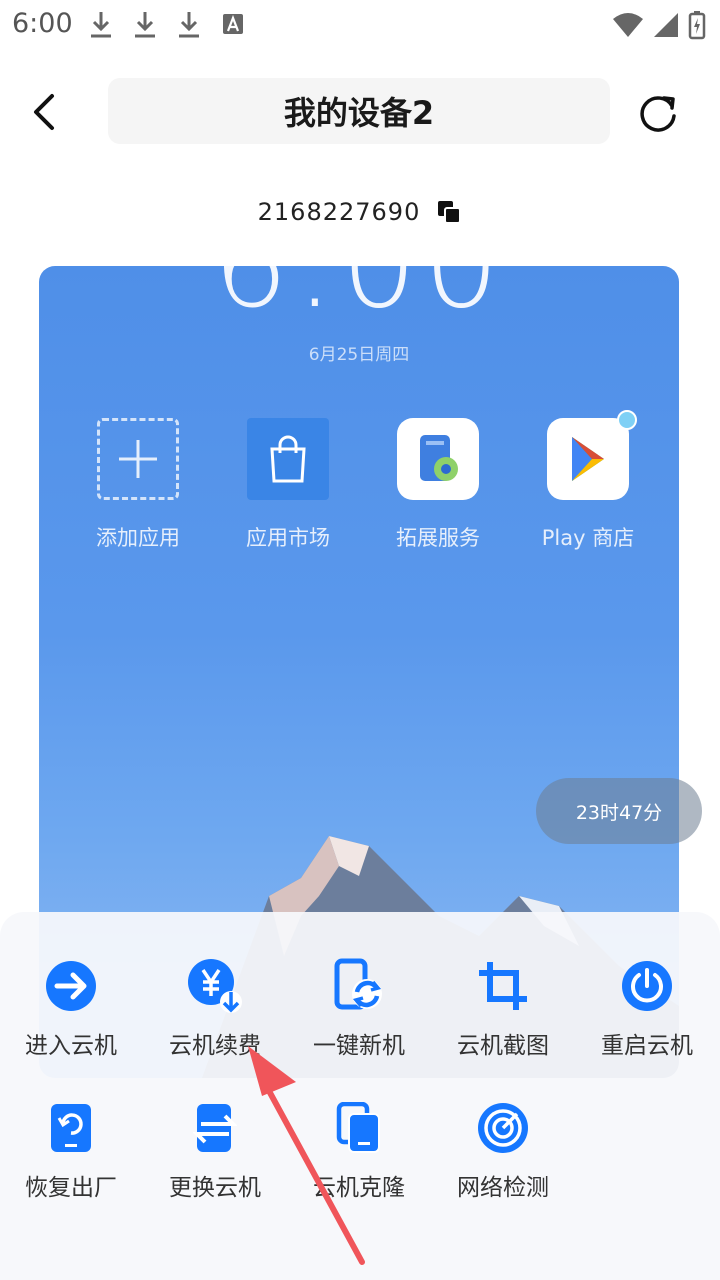  I want to click on device-title-box: 我的设备2, so click(359, 111).